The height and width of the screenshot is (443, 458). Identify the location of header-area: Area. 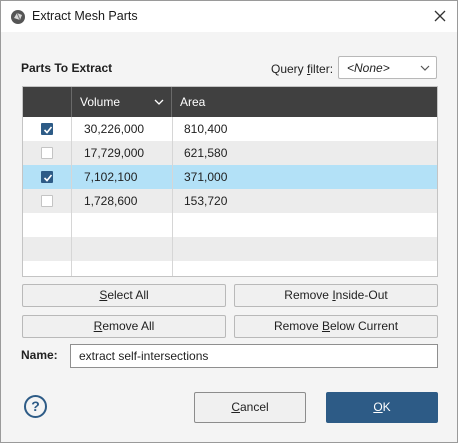
(305, 102).